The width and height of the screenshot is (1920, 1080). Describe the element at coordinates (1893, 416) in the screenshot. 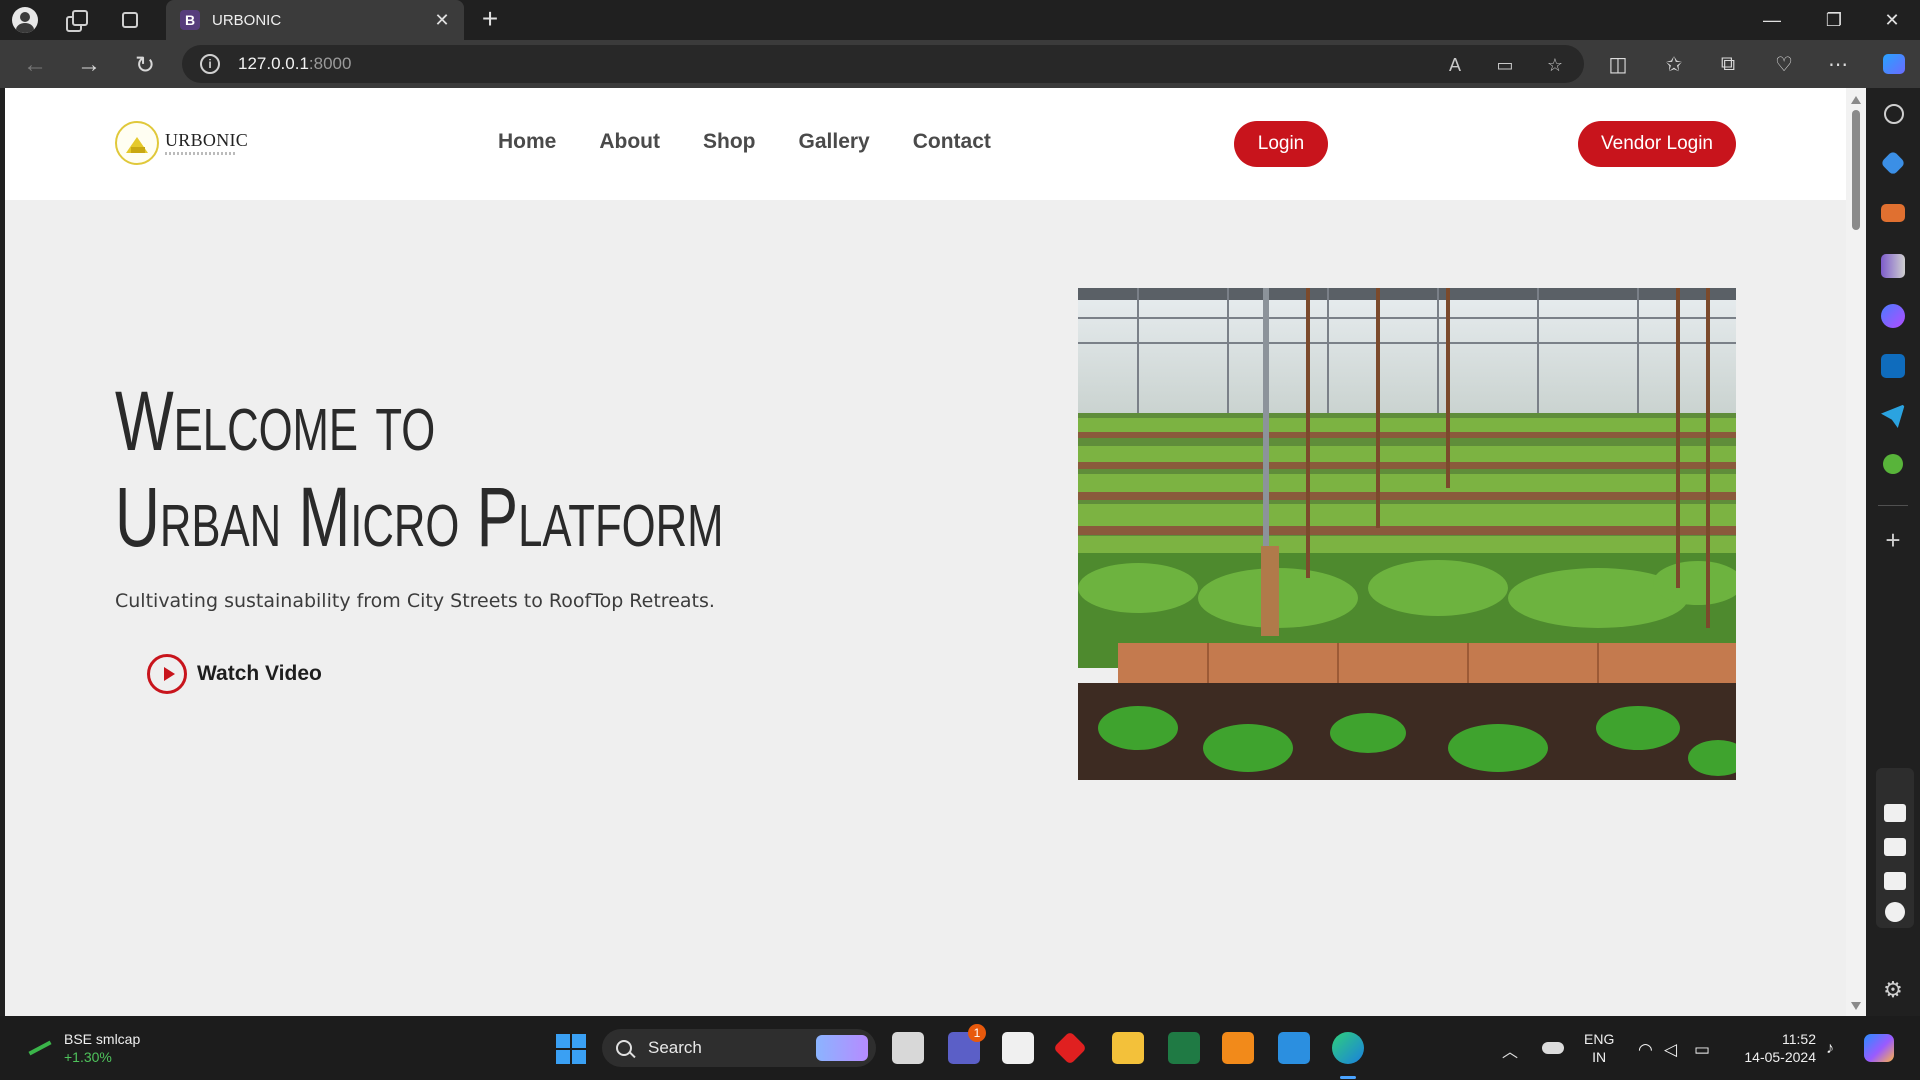

I see `telegram-icon` at that location.